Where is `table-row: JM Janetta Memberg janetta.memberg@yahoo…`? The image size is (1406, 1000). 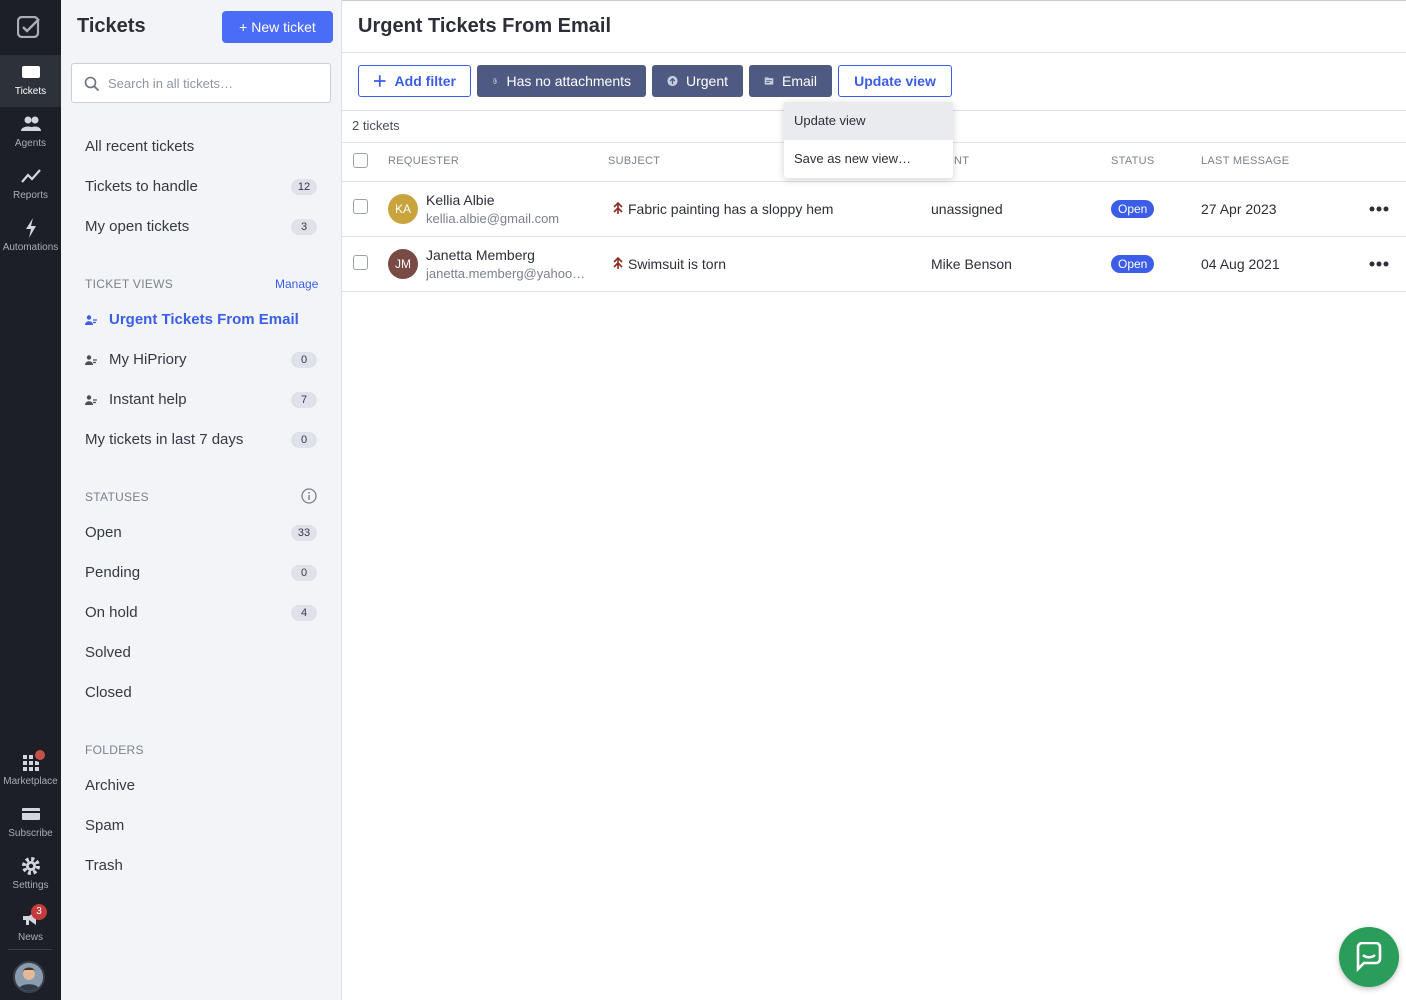 table-row: JM Janetta Memberg janetta.memberg@yahoo… is located at coordinates (874, 264).